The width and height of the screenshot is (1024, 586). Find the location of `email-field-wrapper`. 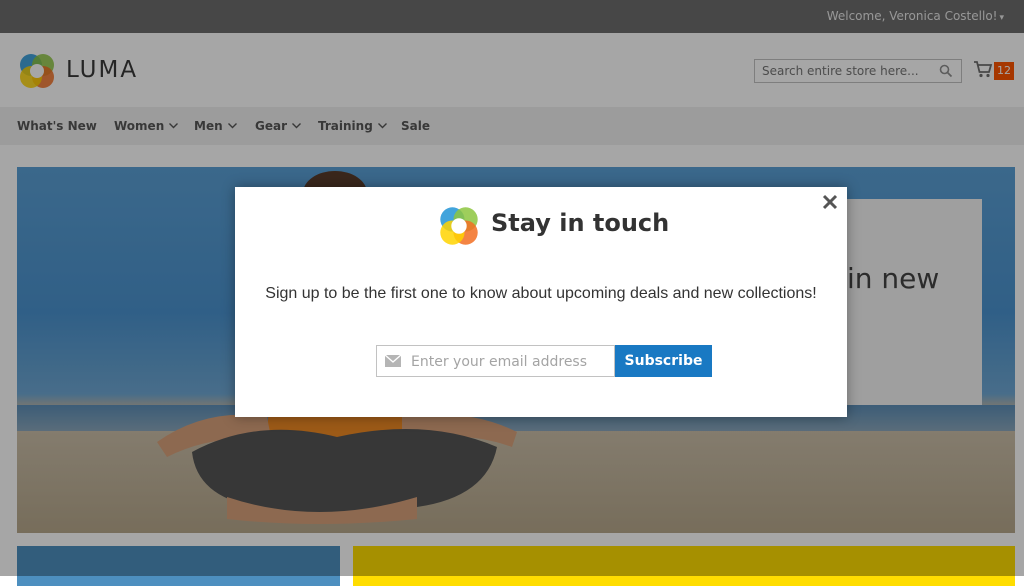

email-field-wrapper is located at coordinates (495, 361).